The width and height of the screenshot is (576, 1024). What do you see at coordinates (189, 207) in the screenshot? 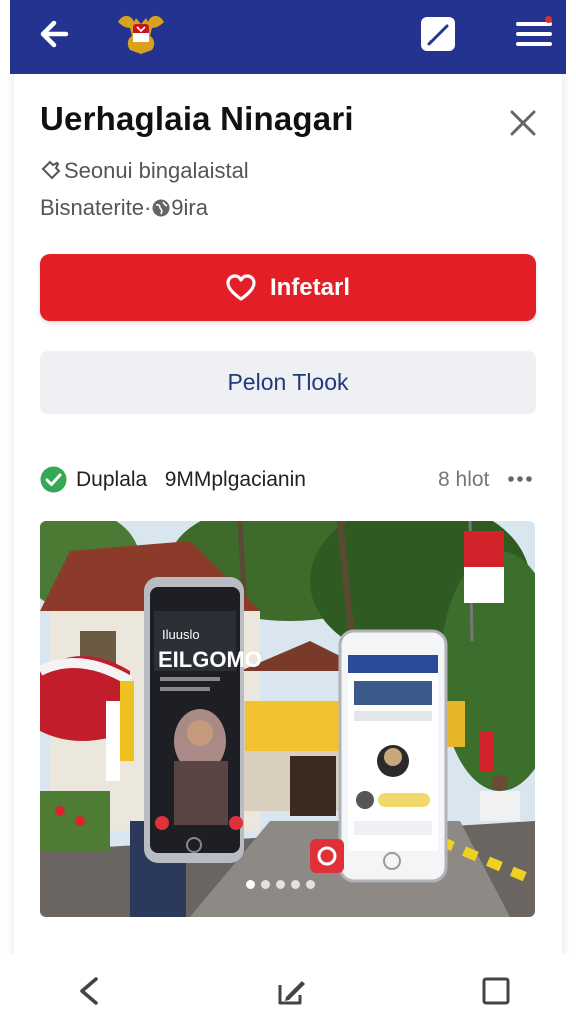
I see `subtitle-line-2-suffix: 9ira` at bounding box center [189, 207].